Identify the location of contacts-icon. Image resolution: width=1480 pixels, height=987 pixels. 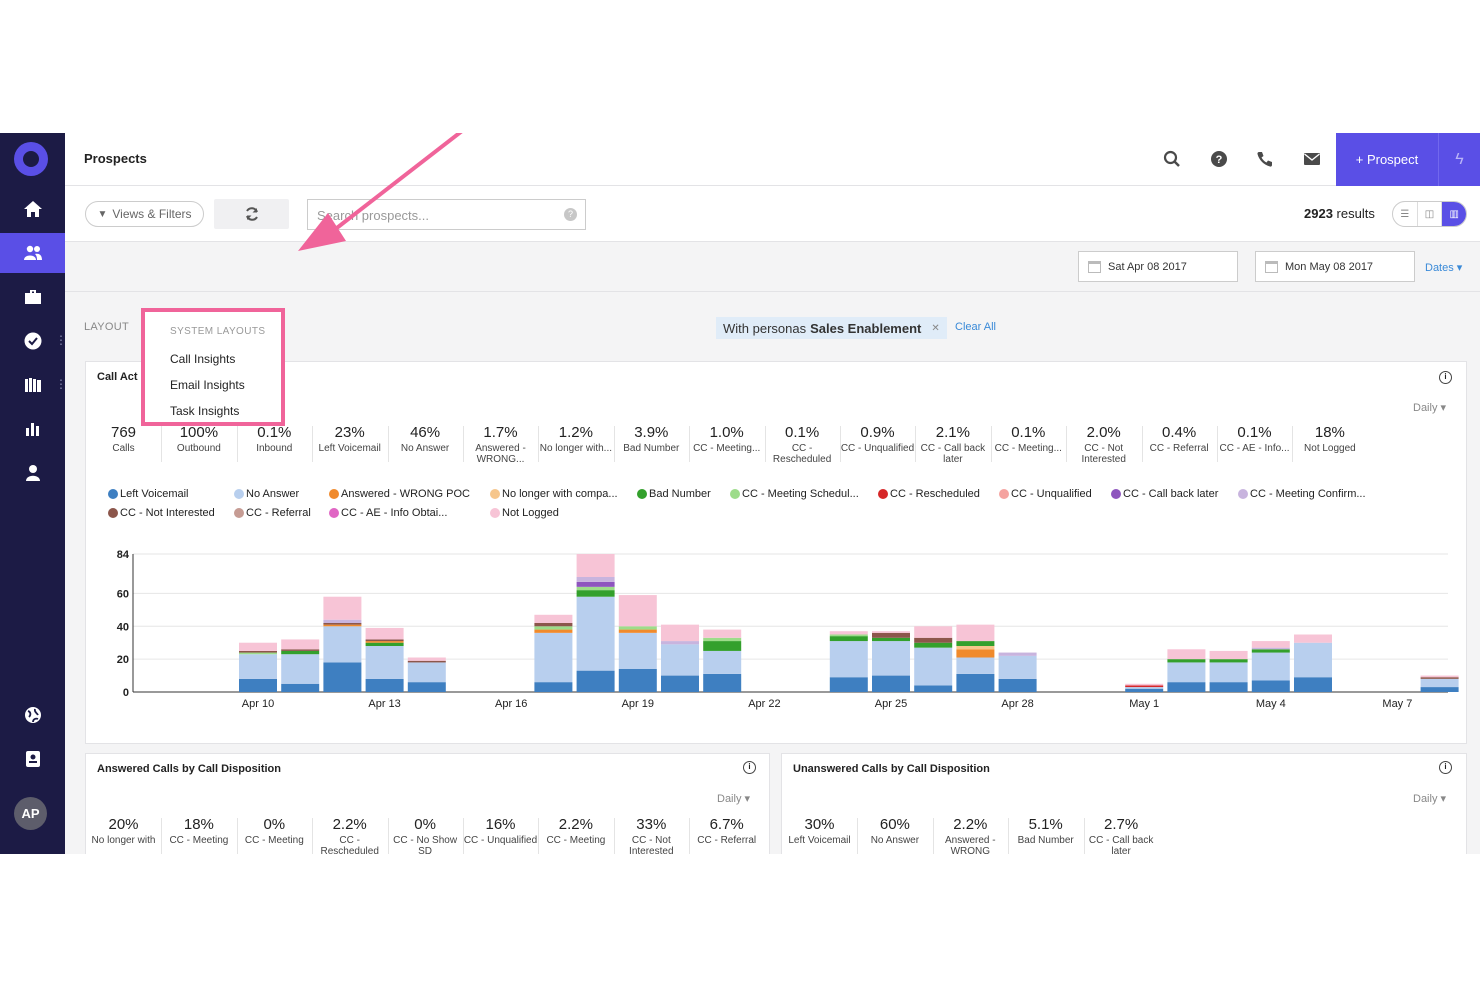
(32, 759).